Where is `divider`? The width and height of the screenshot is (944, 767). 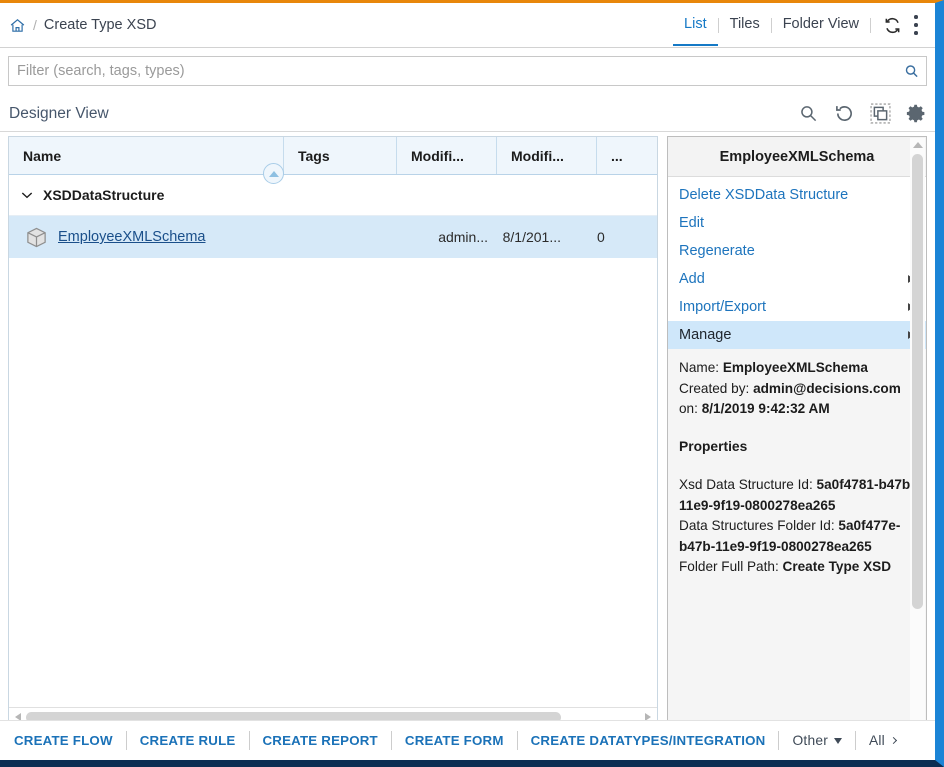 divider is located at coordinates (870, 25).